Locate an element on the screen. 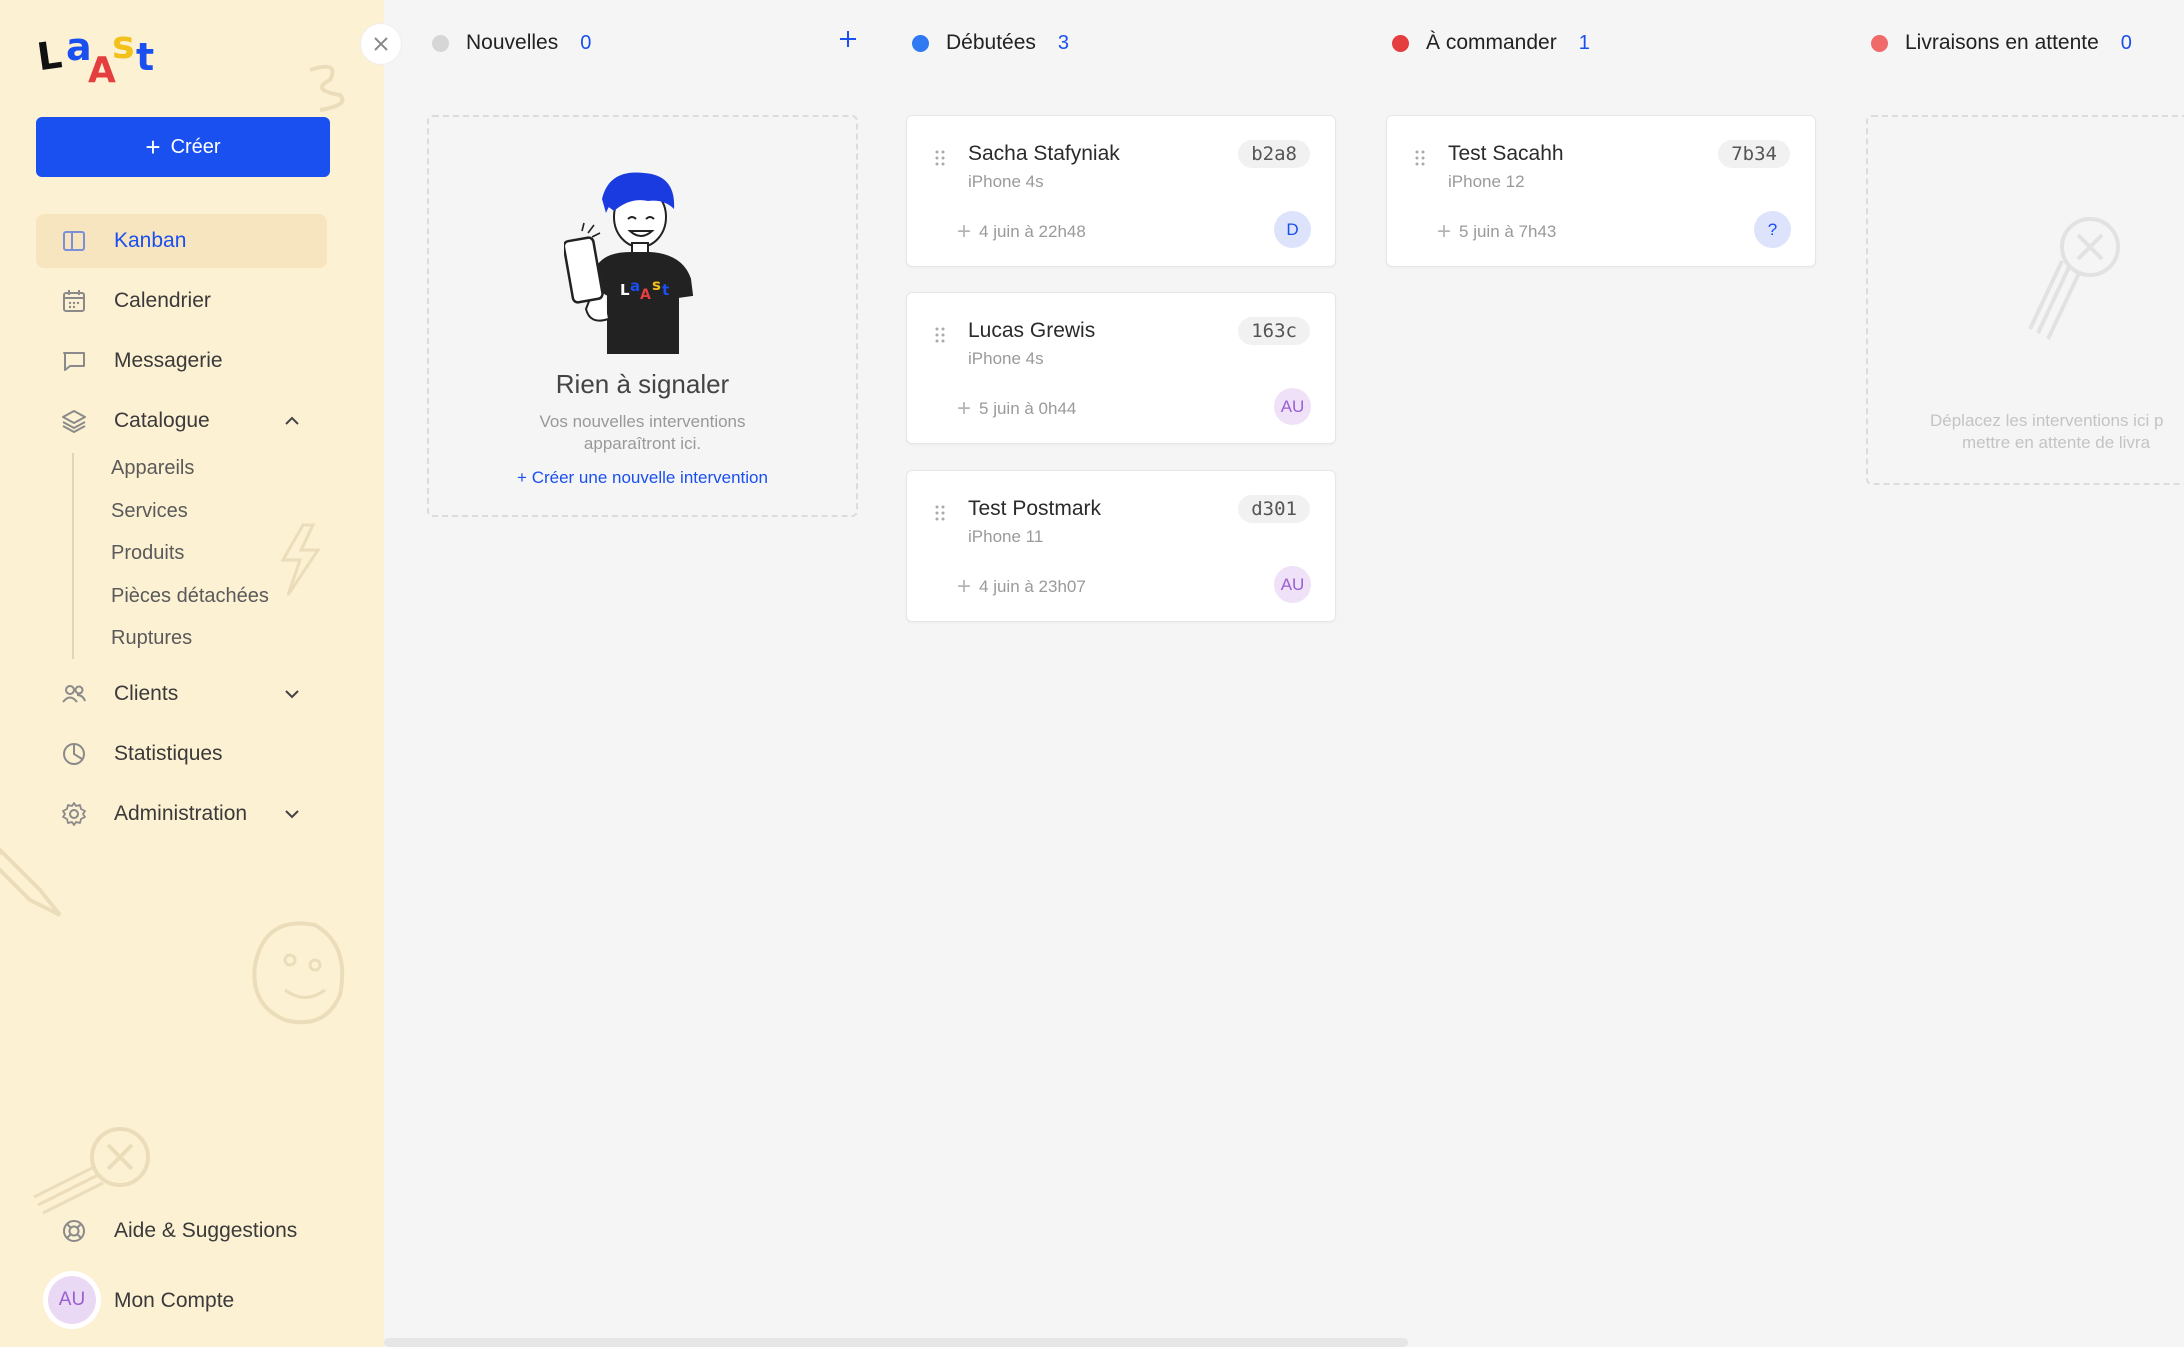 This screenshot has width=2184, height=1347. columns-icon is located at coordinates (74, 241).